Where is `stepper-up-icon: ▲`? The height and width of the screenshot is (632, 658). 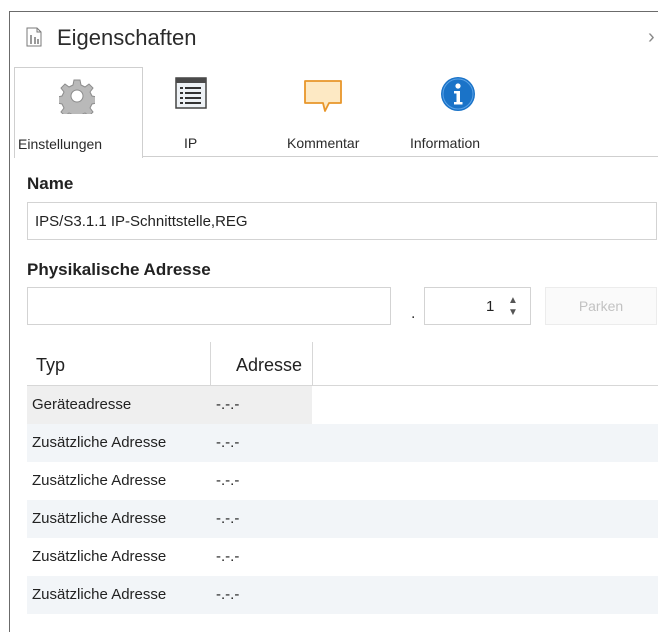
stepper-up-icon: ▲ is located at coordinates (513, 301).